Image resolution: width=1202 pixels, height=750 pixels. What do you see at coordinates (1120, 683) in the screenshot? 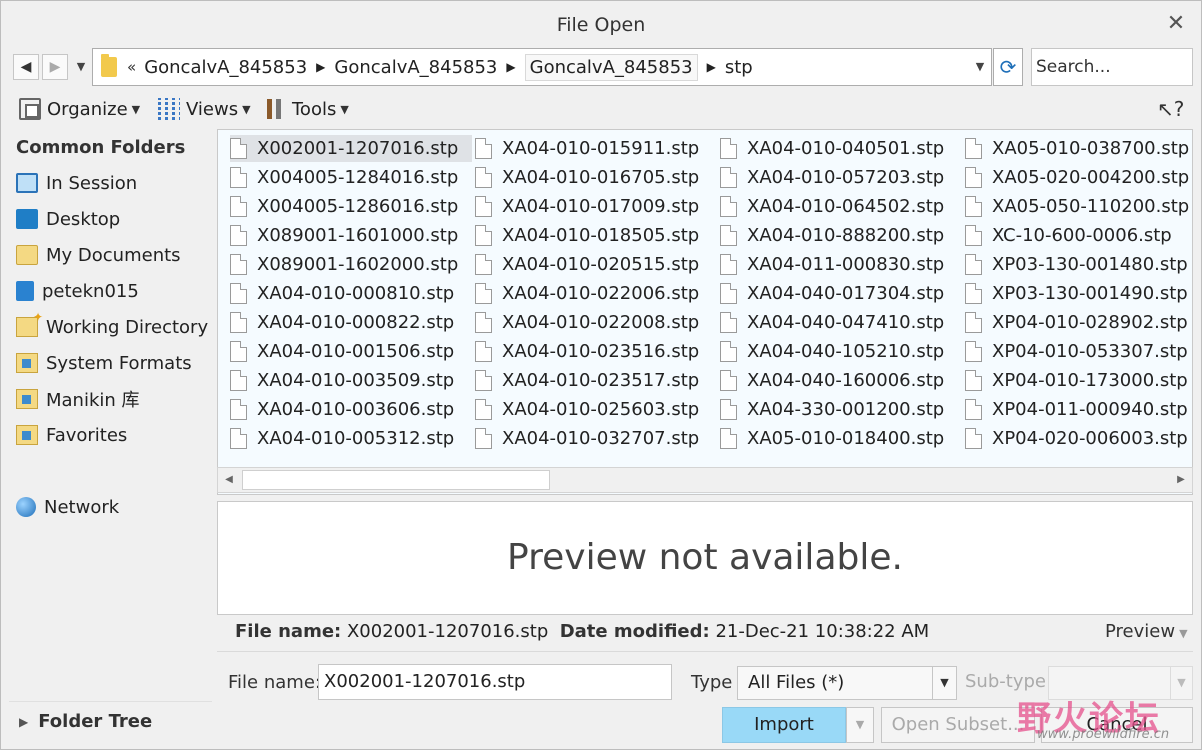
I see `subtype-select: ▼` at bounding box center [1120, 683].